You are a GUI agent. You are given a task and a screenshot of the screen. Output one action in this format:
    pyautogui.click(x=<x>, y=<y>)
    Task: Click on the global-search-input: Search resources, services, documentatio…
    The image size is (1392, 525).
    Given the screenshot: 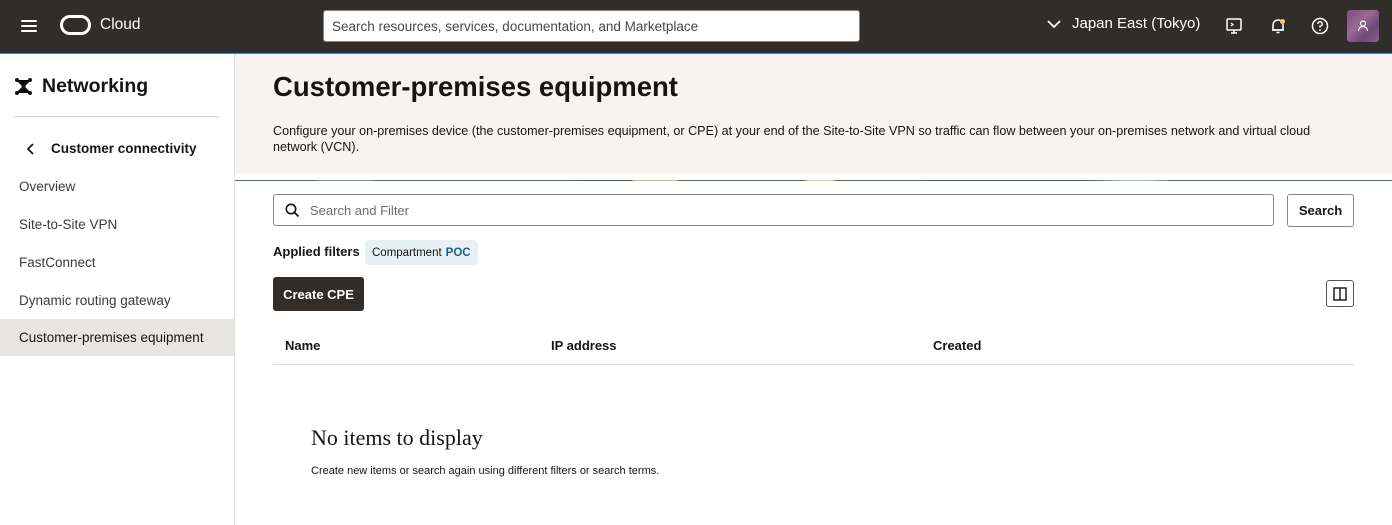 What is the action you would take?
    pyautogui.click(x=591, y=26)
    